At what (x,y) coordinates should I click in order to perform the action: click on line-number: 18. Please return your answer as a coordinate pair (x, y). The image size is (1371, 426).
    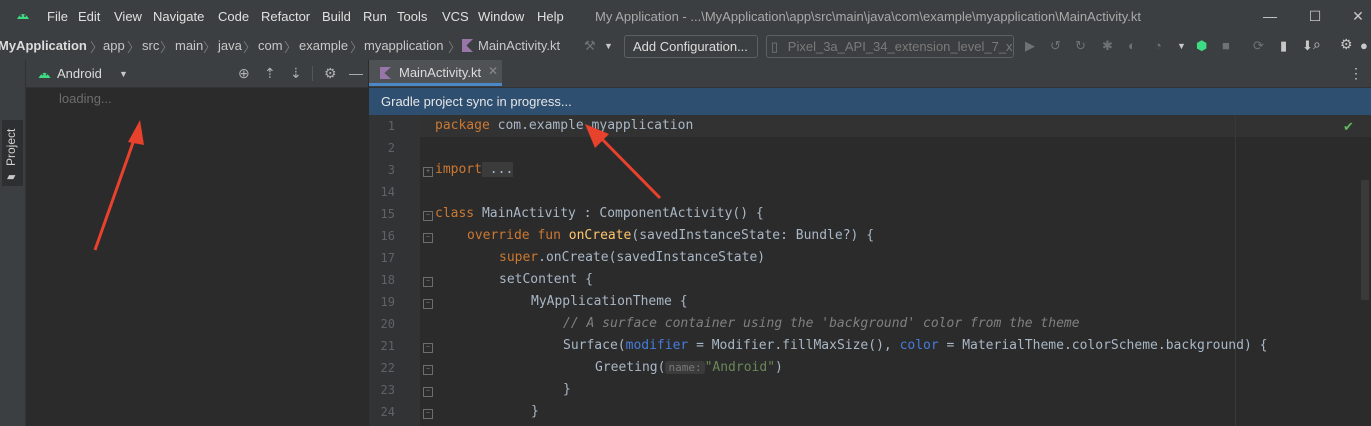
    Looking at the image, I should click on (387, 280).